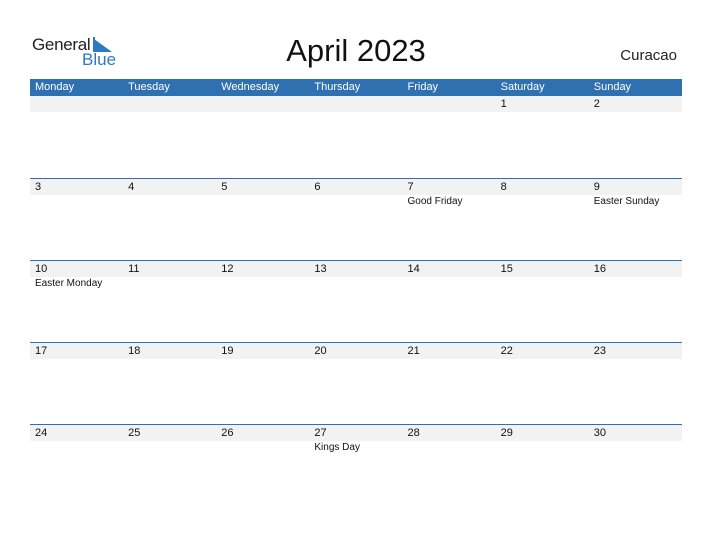 The height and width of the screenshot is (550, 712). I want to click on day-number: 17, so click(41, 351).